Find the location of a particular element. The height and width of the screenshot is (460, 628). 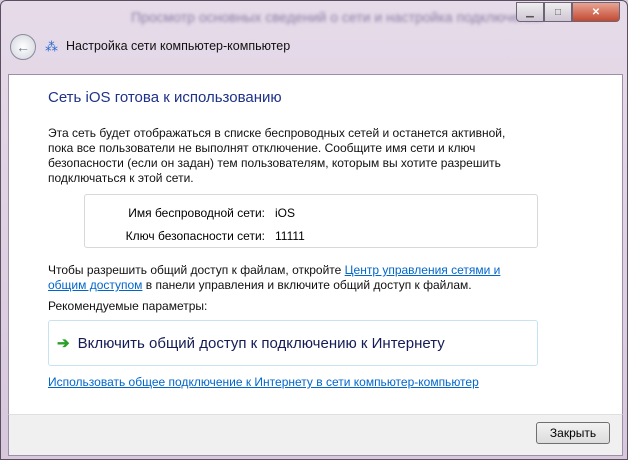

back-button: ← is located at coordinates (23, 47).